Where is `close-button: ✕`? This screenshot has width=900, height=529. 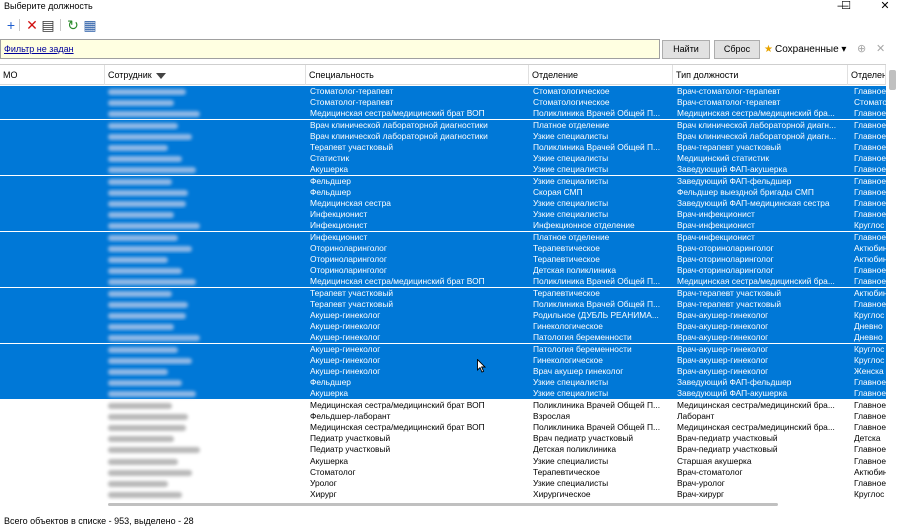 close-button: ✕ is located at coordinates (885, 7).